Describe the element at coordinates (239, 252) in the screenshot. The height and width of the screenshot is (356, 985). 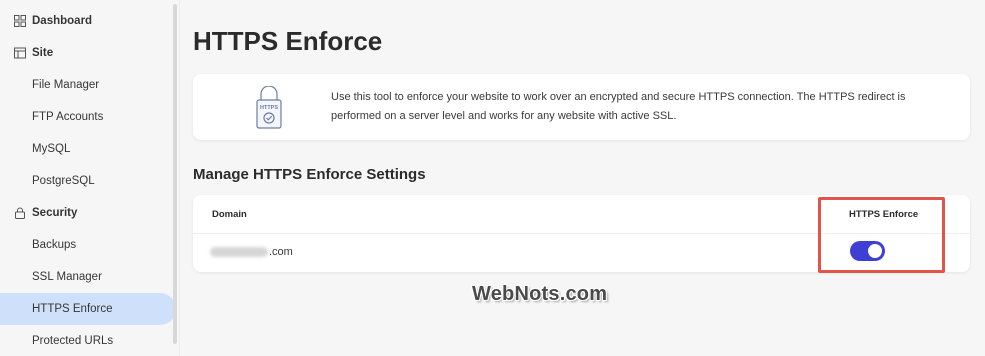
I see `redacted-domain-blur` at that location.